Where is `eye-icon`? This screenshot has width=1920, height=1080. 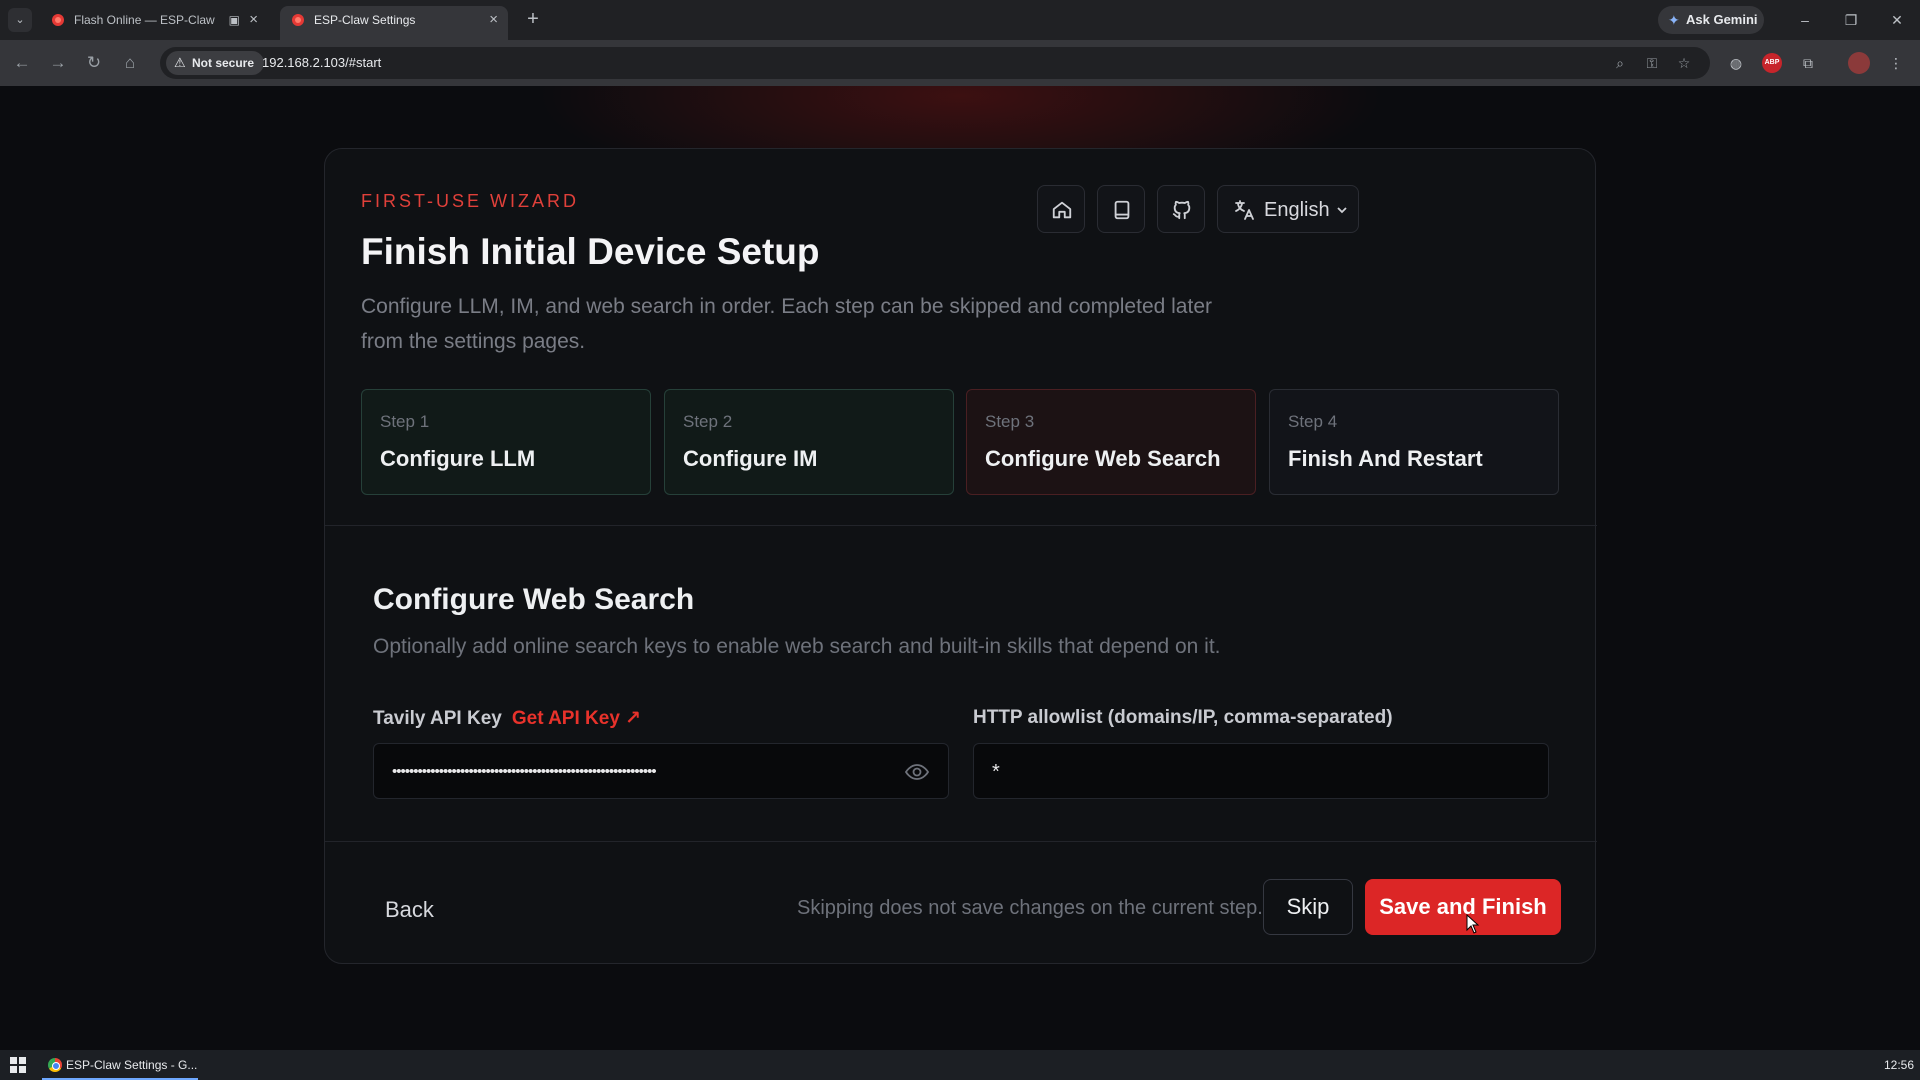 eye-icon is located at coordinates (917, 772).